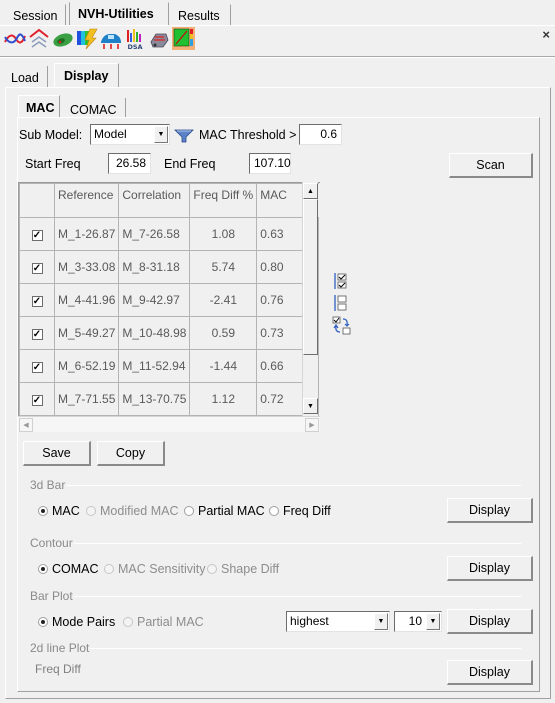  I want to click on table-row: ✓ M_1-26.87 M_7-26.58 1.08 0.63, so click(169, 234).